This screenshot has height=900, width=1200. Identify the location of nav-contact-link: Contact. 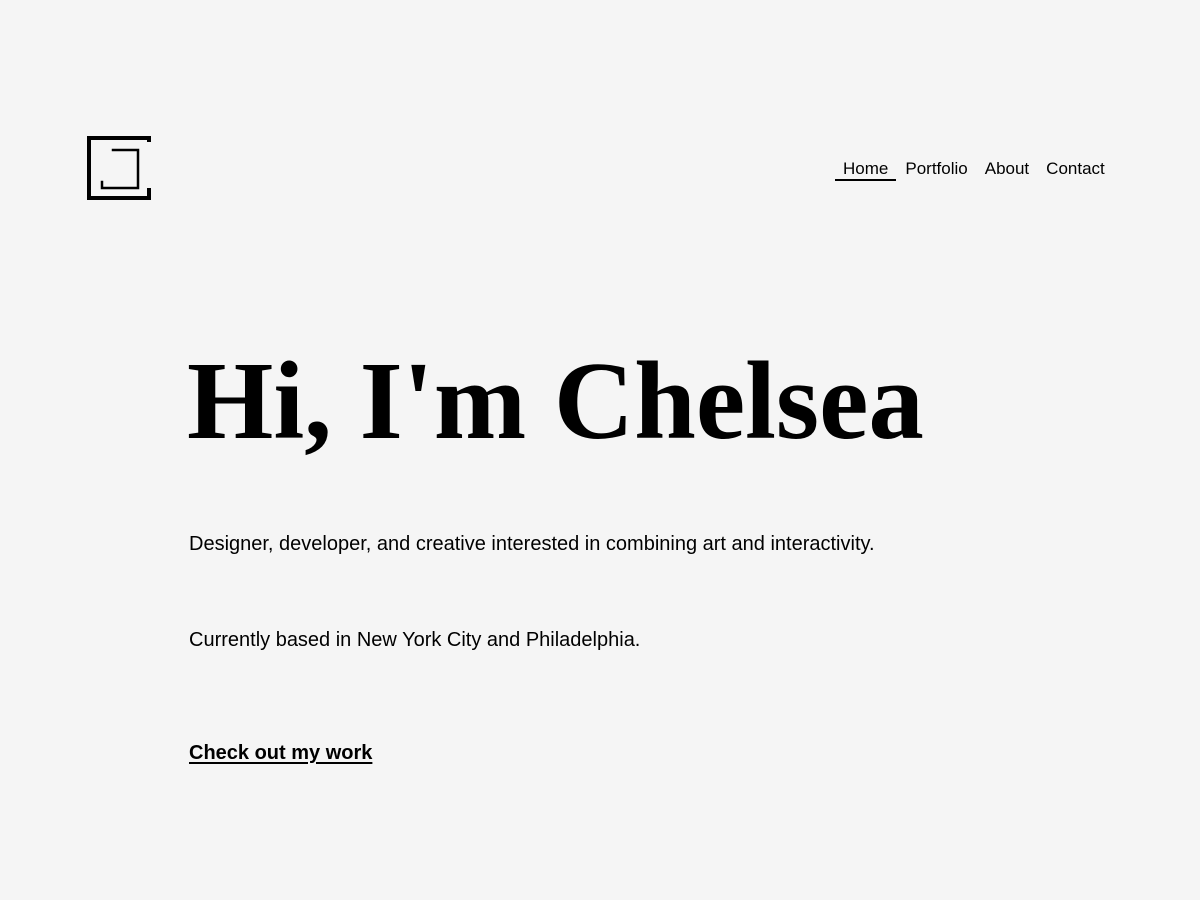
(1075, 169).